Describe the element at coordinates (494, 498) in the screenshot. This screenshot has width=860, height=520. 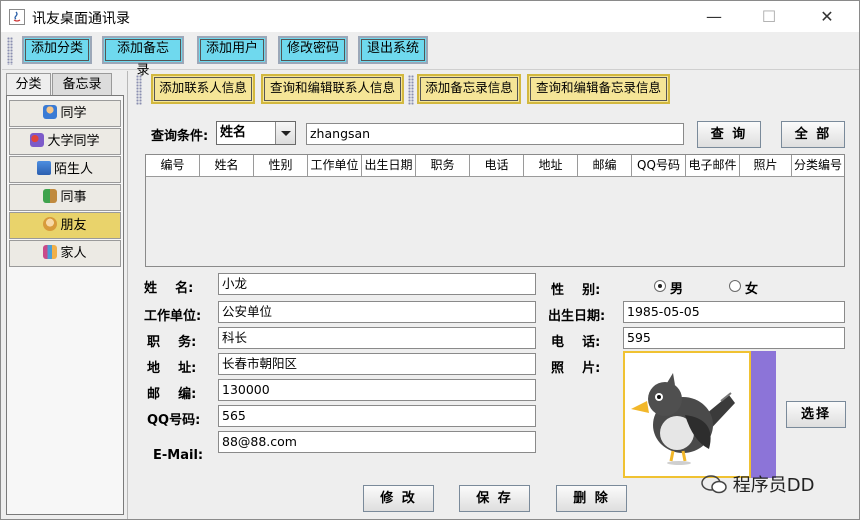
I see `save-button: 保 存` at that location.